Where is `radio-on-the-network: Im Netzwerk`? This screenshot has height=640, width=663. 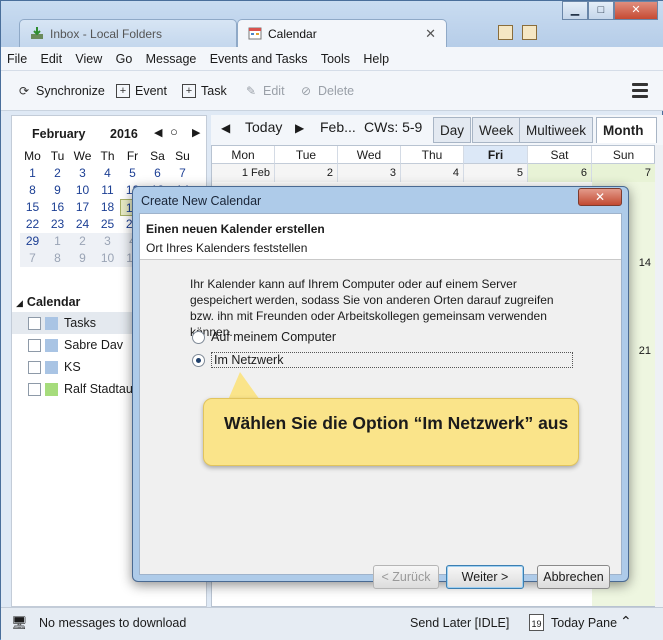
radio-on-the-network: Im Netzwerk is located at coordinates (382, 360).